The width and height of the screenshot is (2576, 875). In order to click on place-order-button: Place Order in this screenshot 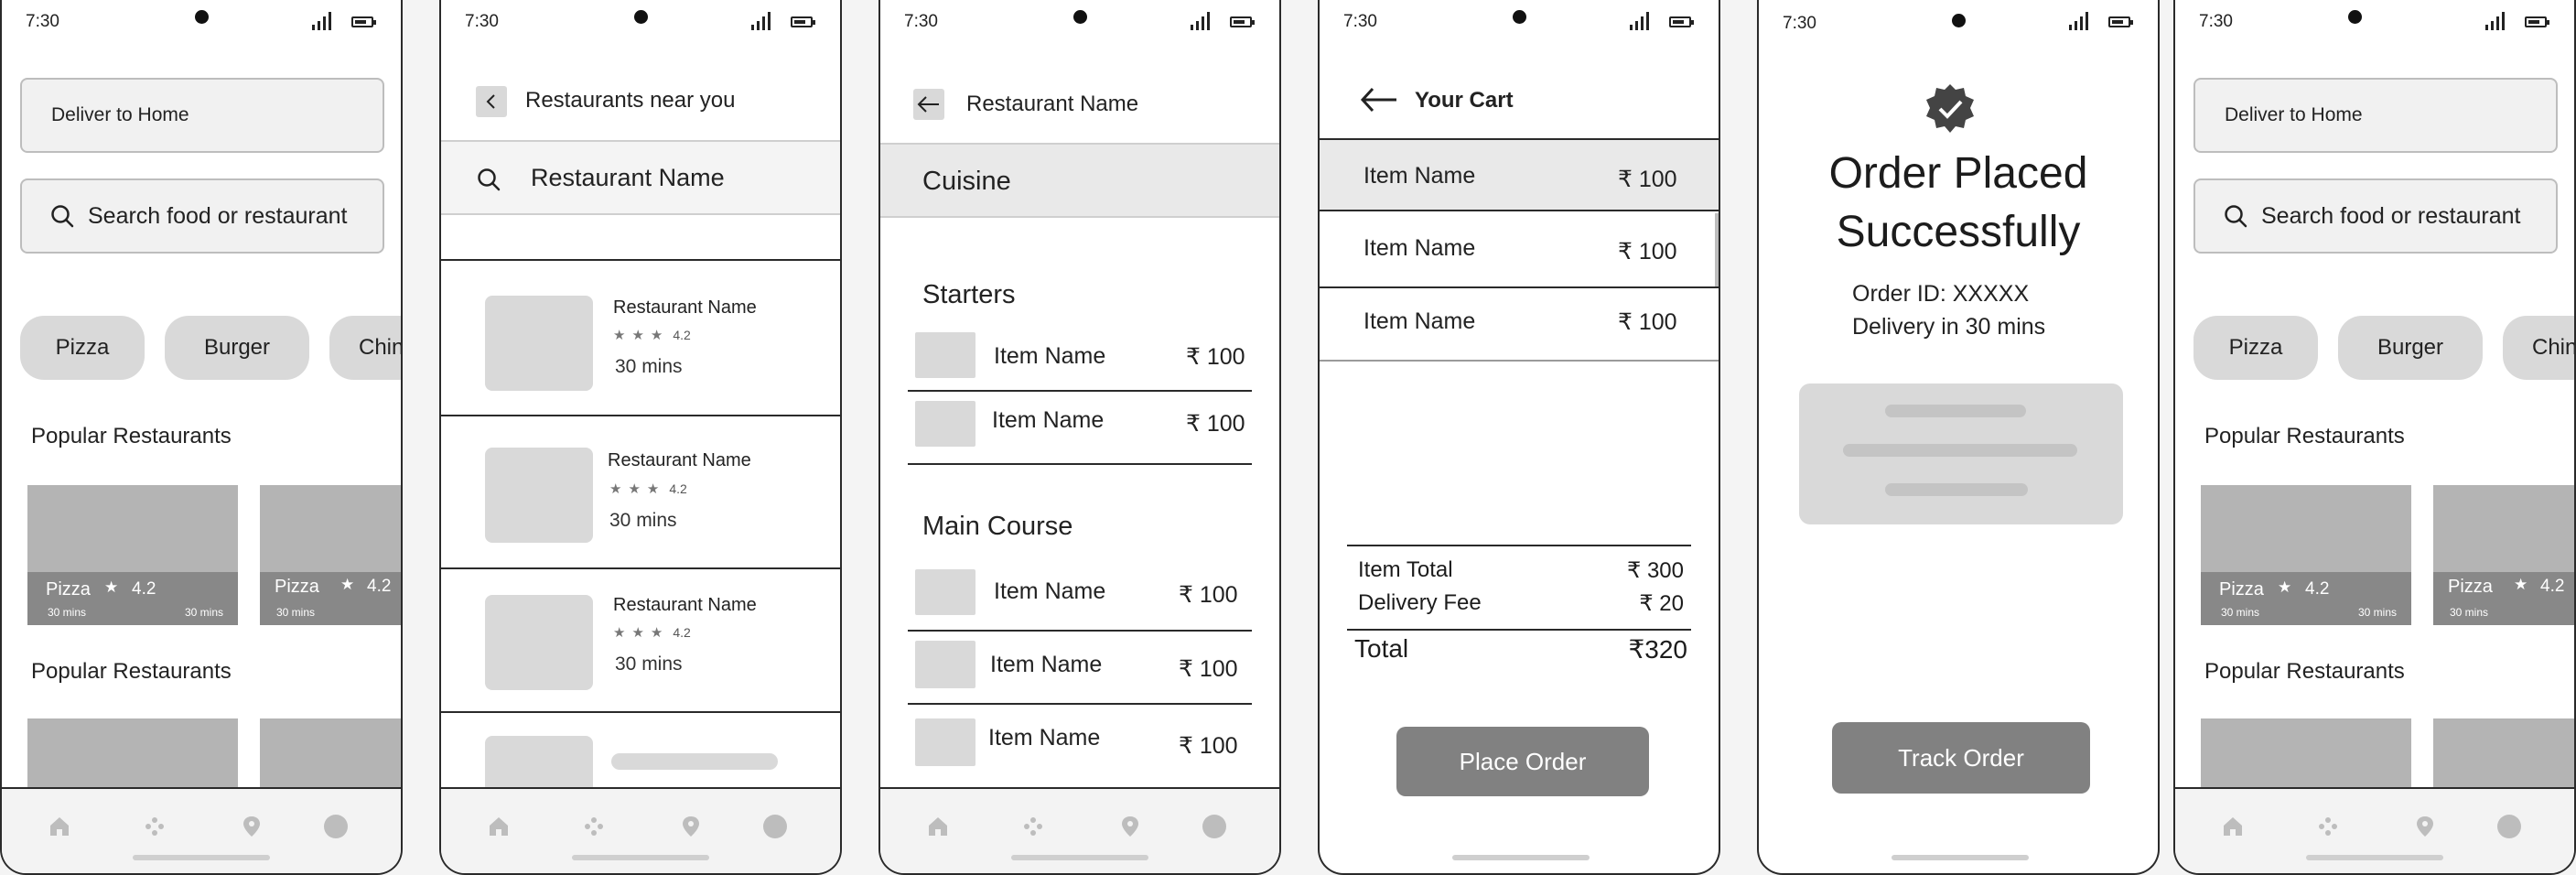, I will do `click(1522, 761)`.